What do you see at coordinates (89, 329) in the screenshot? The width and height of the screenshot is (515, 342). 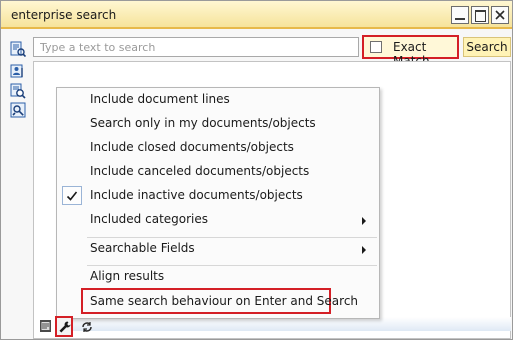 I see `refresh-icon` at bounding box center [89, 329].